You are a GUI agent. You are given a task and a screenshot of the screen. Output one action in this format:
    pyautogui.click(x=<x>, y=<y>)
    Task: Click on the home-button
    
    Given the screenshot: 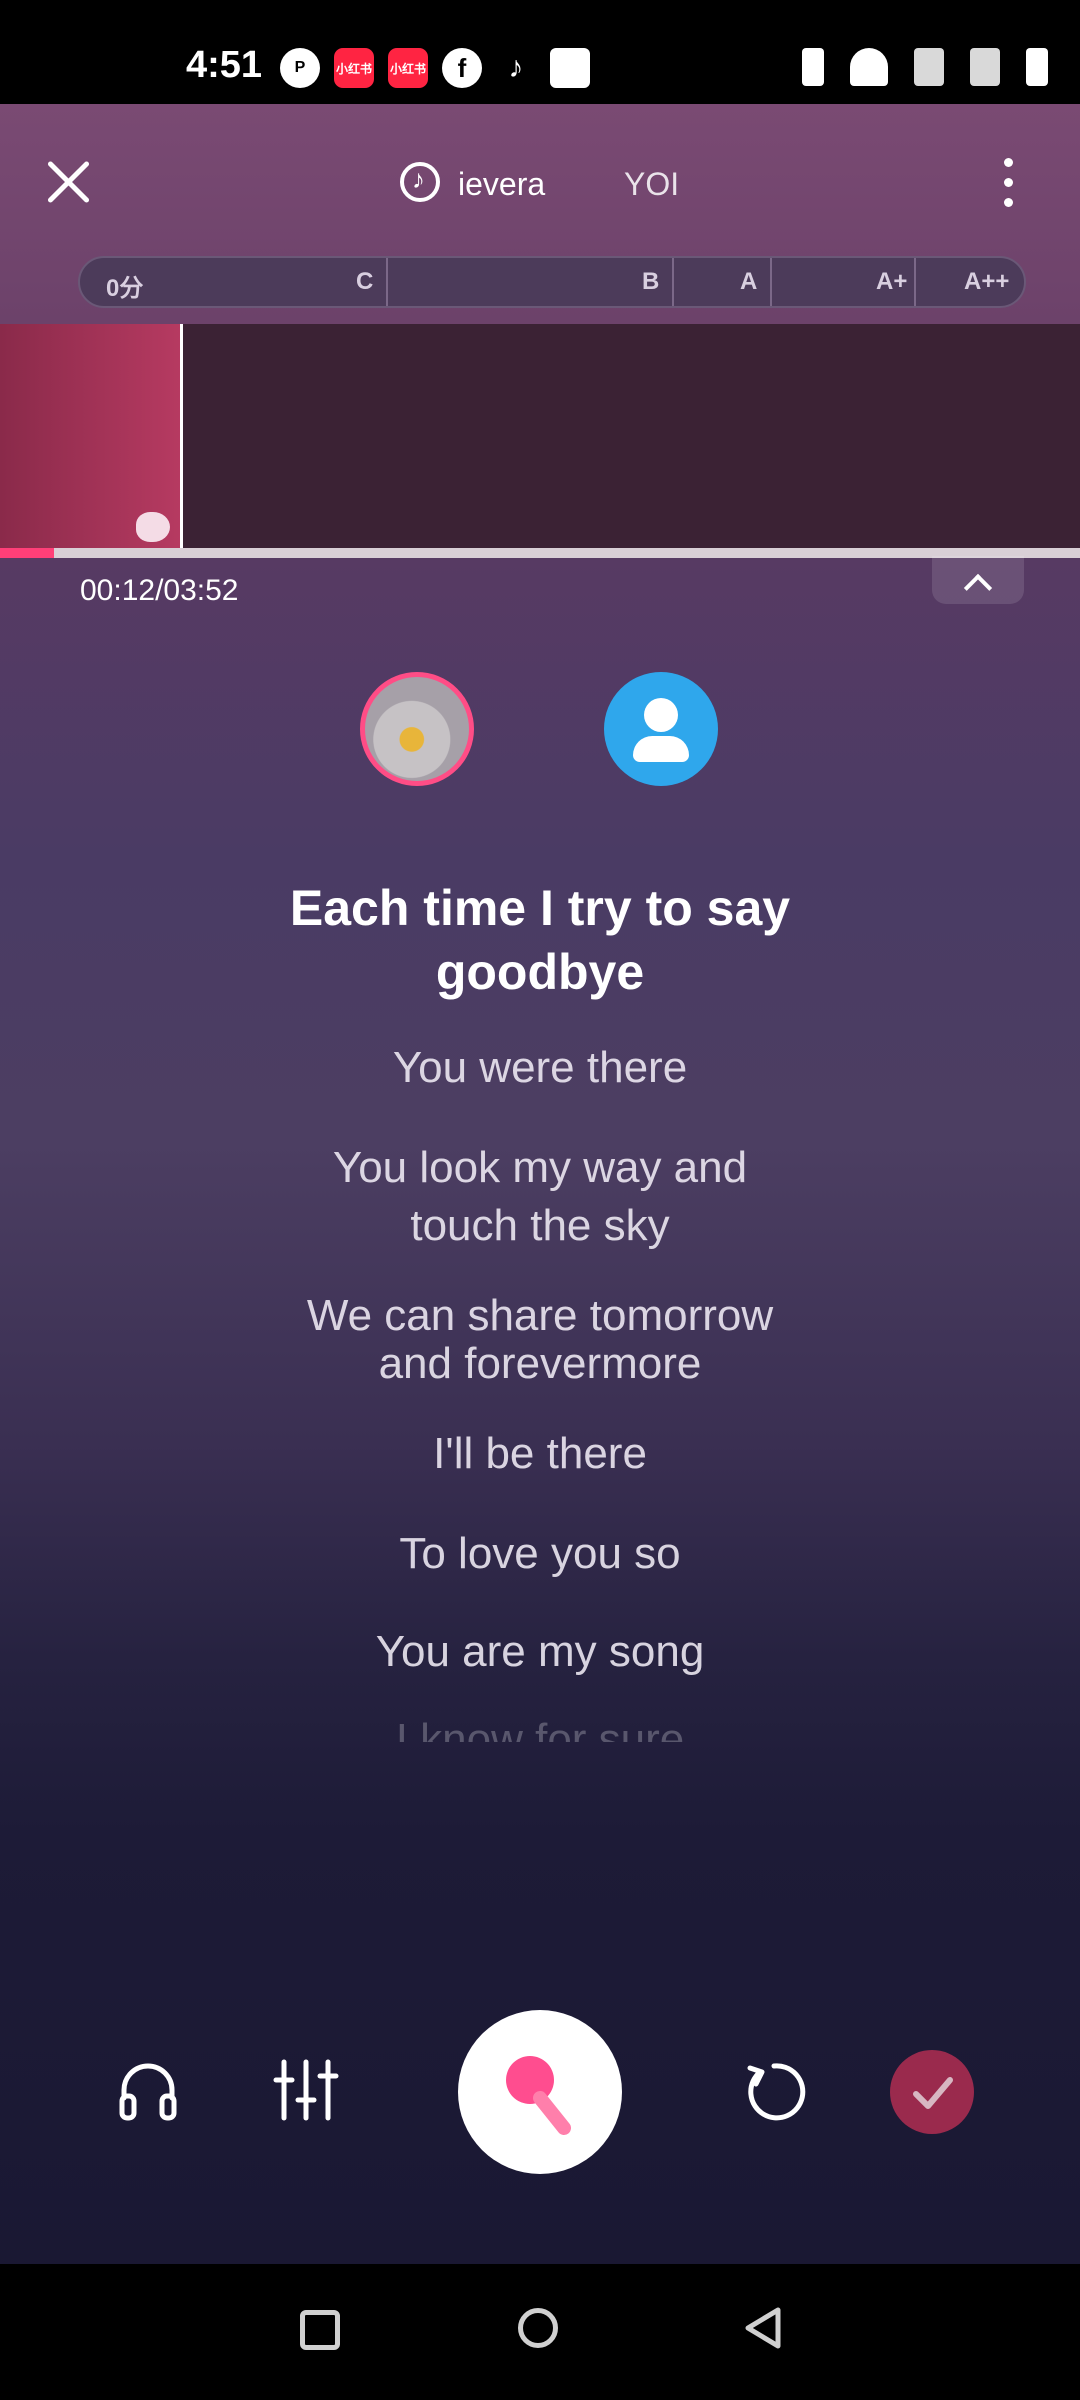 What is the action you would take?
    pyautogui.click(x=538, y=2328)
    